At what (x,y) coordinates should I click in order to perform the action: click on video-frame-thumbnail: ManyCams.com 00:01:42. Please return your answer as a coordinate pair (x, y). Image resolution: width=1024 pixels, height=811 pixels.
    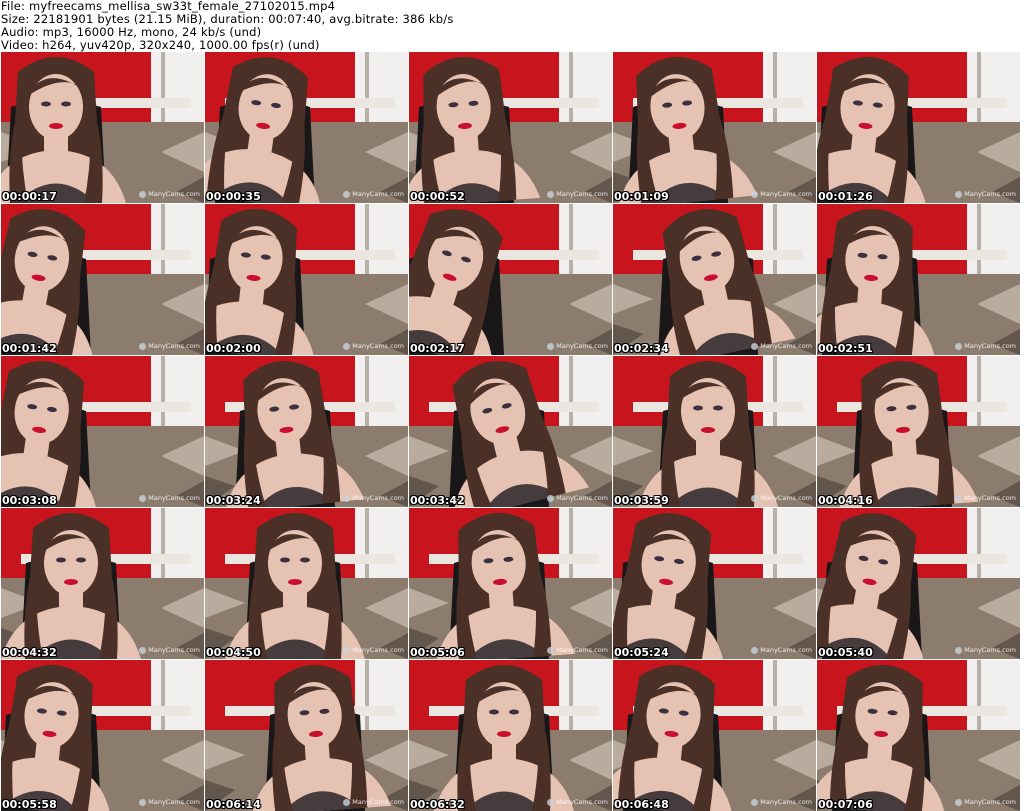
    Looking at the image, I should click on (102, 279).